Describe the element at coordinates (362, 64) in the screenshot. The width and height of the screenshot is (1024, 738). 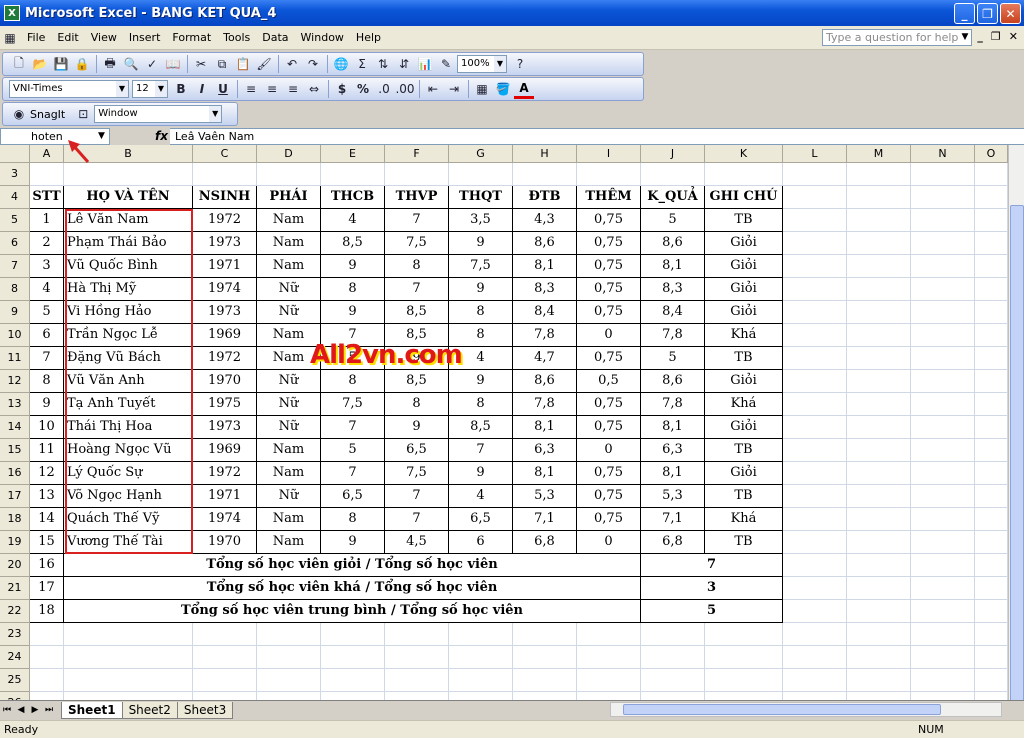
I see `autosum-icon: Σ` at that location.